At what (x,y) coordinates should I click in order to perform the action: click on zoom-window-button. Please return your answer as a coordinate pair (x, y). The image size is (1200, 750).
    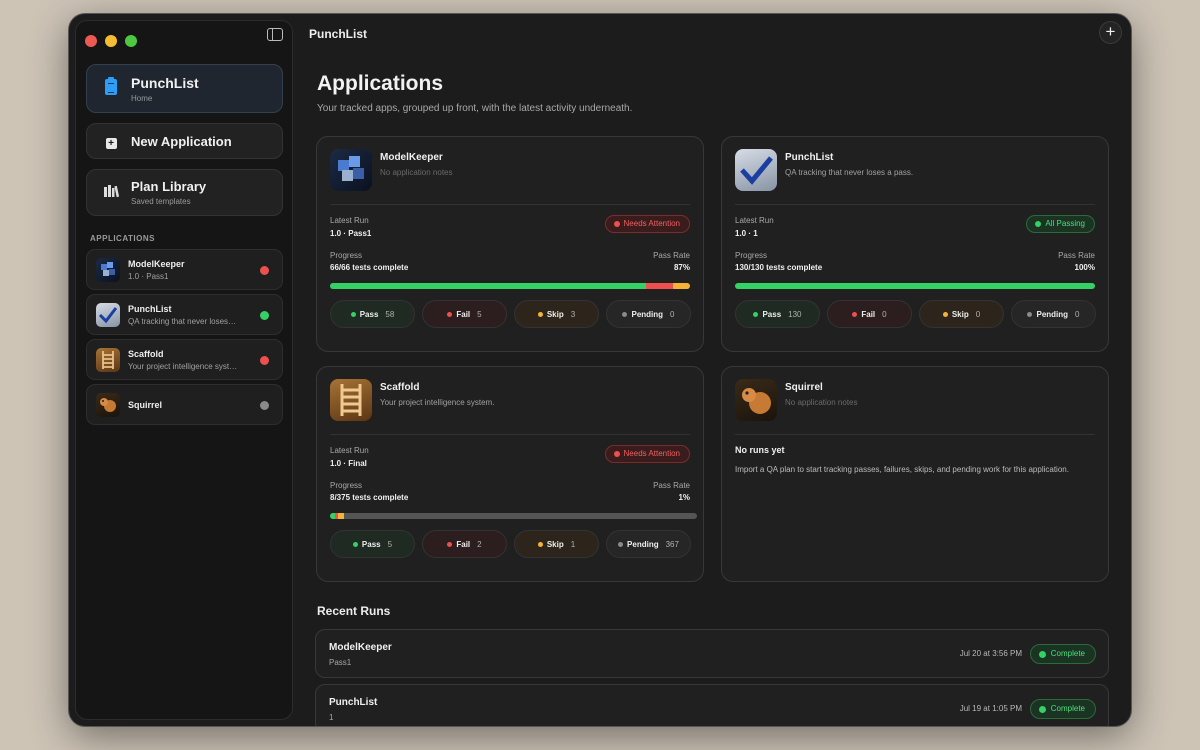
    Looking at the image, I should click on (131, 41).